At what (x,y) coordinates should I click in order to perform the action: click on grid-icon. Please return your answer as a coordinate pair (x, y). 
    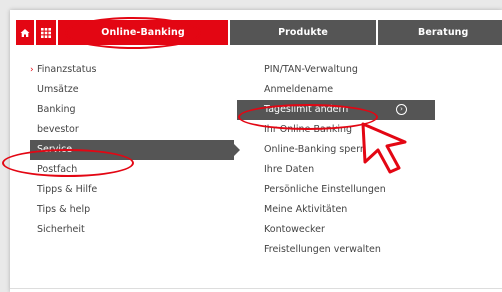
    Looking at the image, I should click on (46, 32).